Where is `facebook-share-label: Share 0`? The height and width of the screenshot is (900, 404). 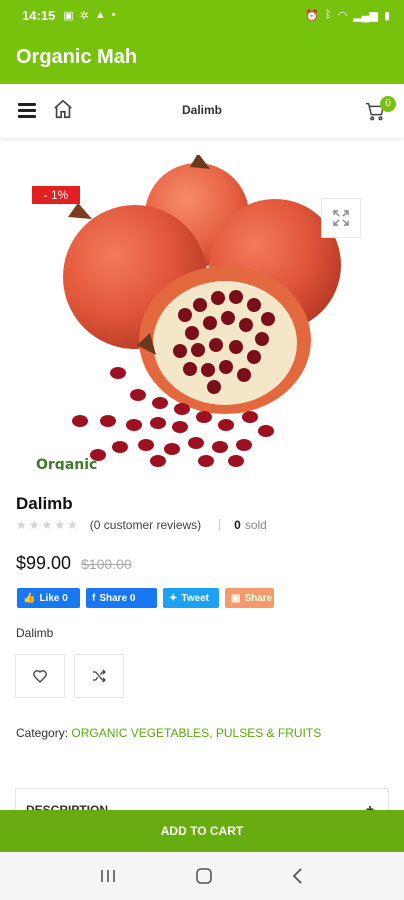
facebook-share-label: Share 0 is located at coordinates (117, 598).